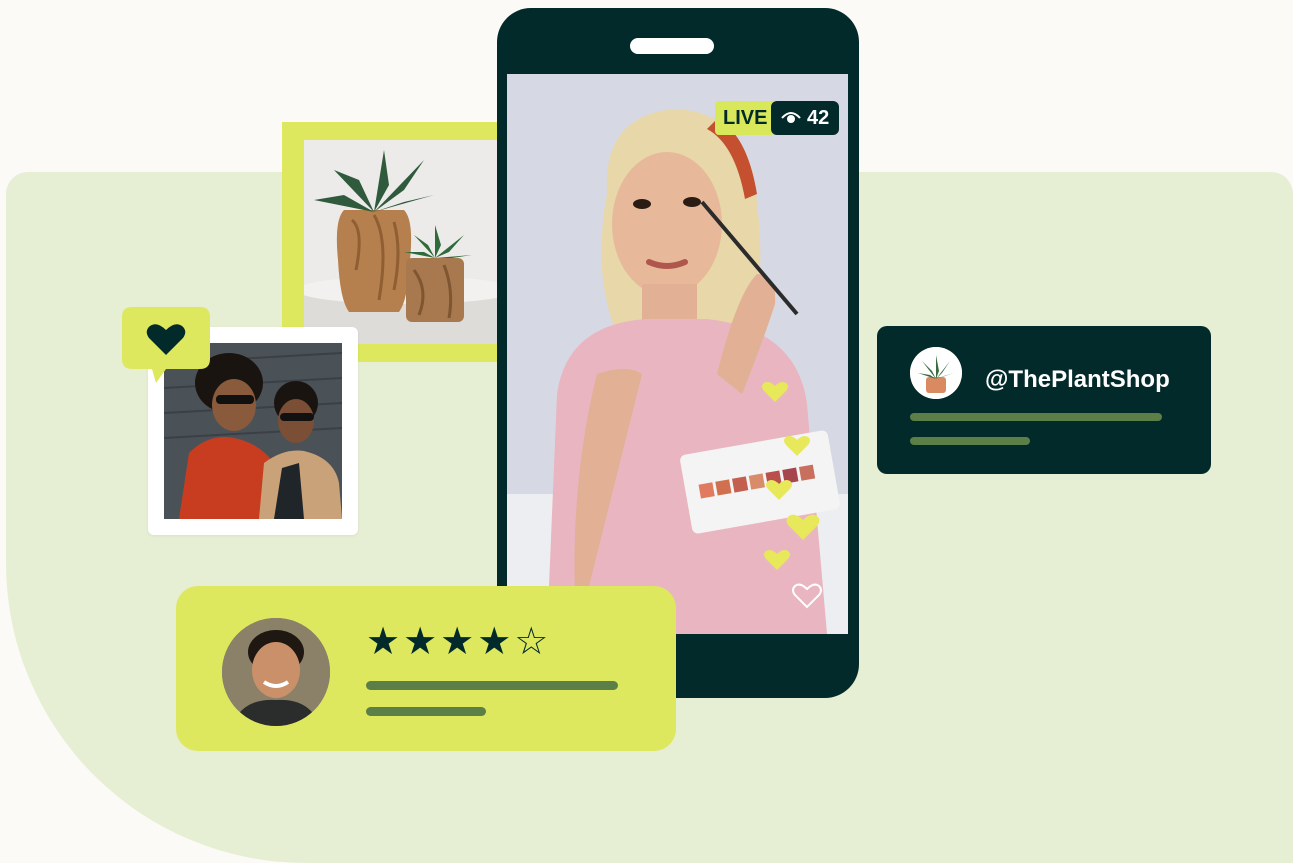  I want to click on eye-icon, so click(791, 117).